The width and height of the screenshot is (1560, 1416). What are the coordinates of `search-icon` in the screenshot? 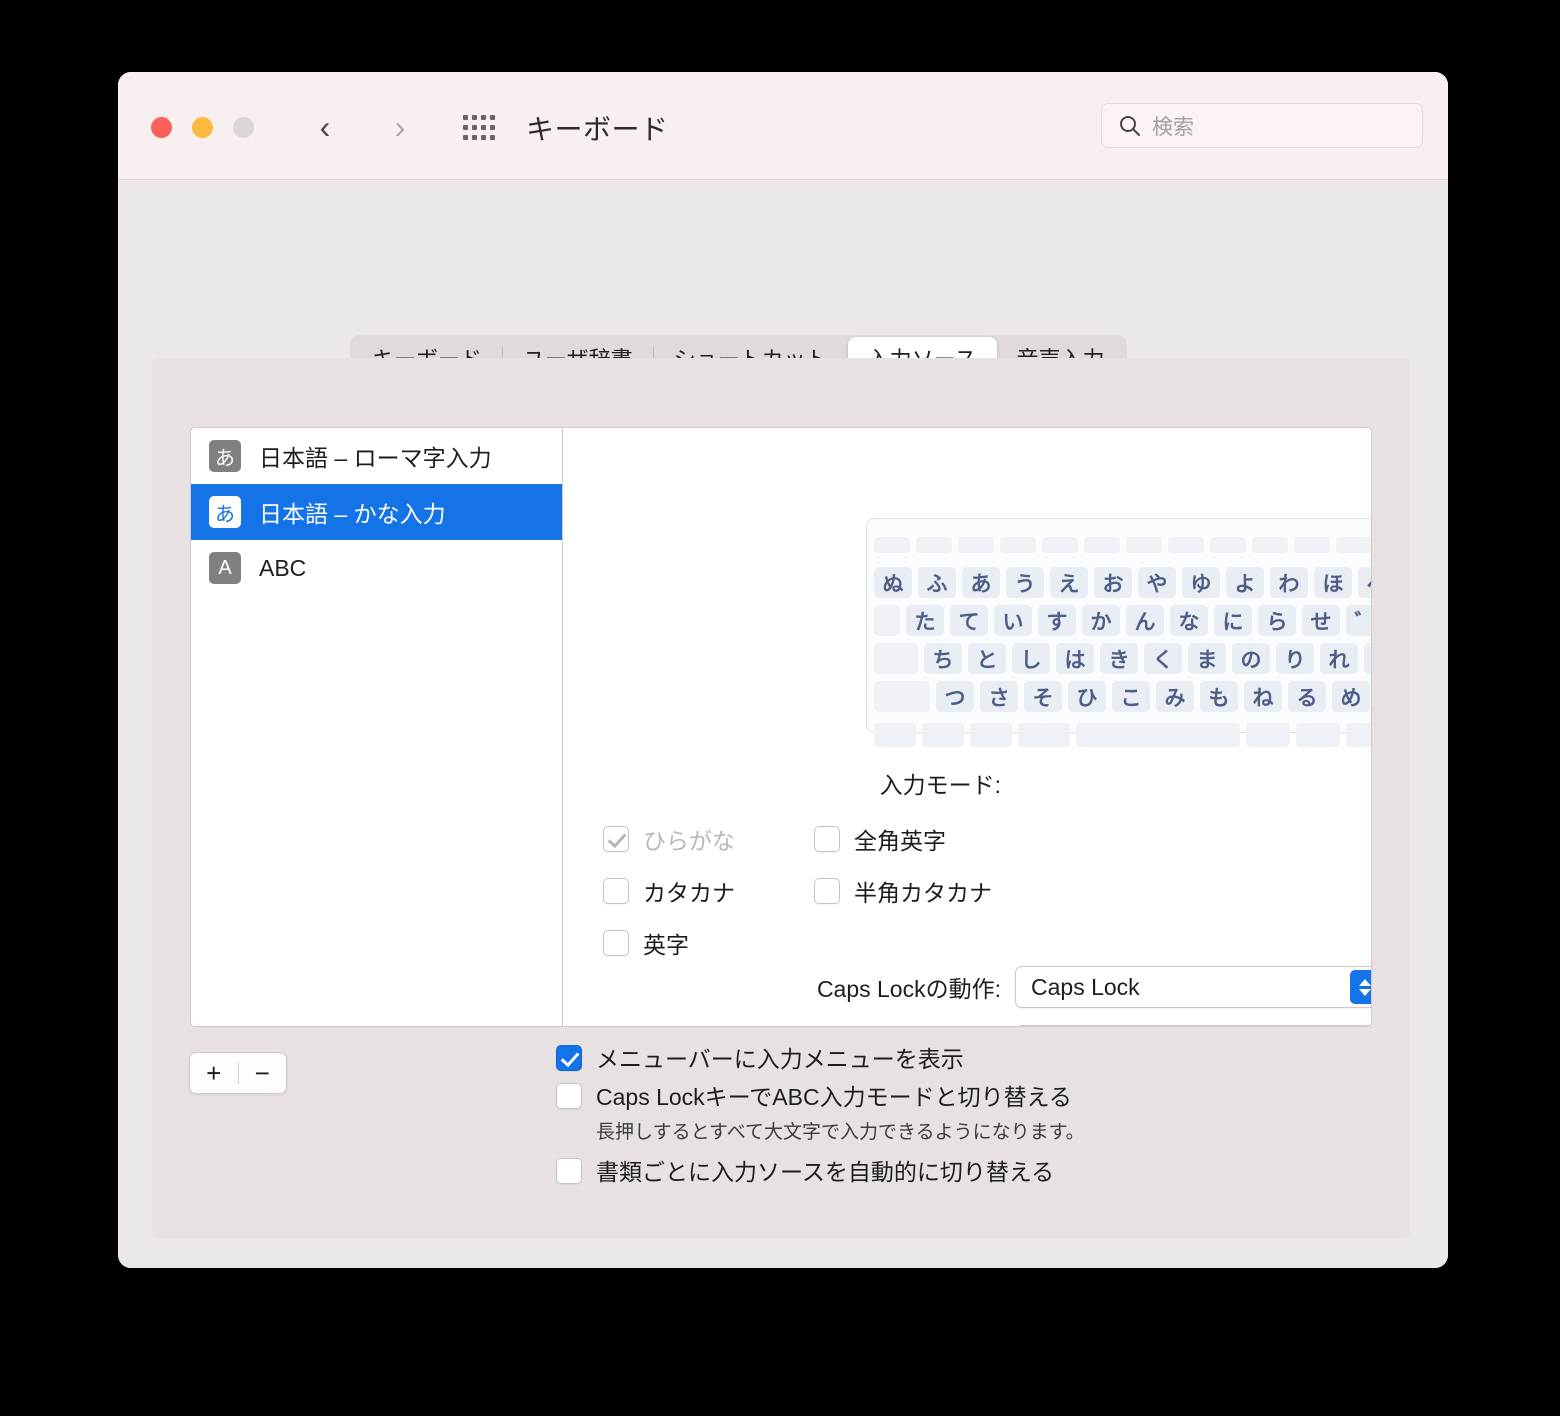 It's located at (1130, 125).